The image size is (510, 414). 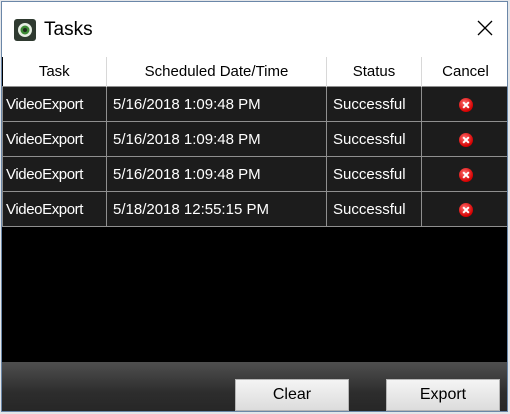 What do you see at coordinates (54, 72) in the screenshot?
I see `column-header-task: Task` at bounding box center [54, 72].